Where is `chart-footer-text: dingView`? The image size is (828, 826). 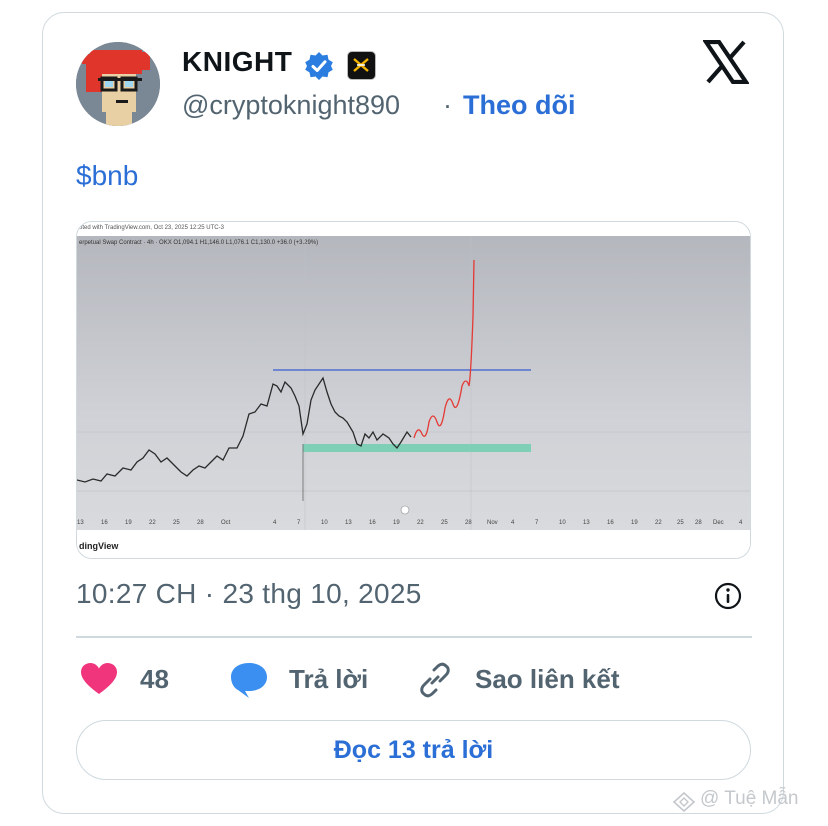 chart-footer-text: dingView is located at coordinates (99, 546).